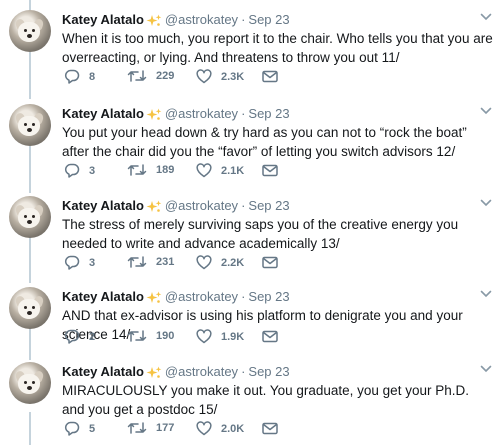 The image size is (500, 445). Describe the element at coordinates (233, 76) in the screenshot. I see `like-count: 2.3K` at that location.